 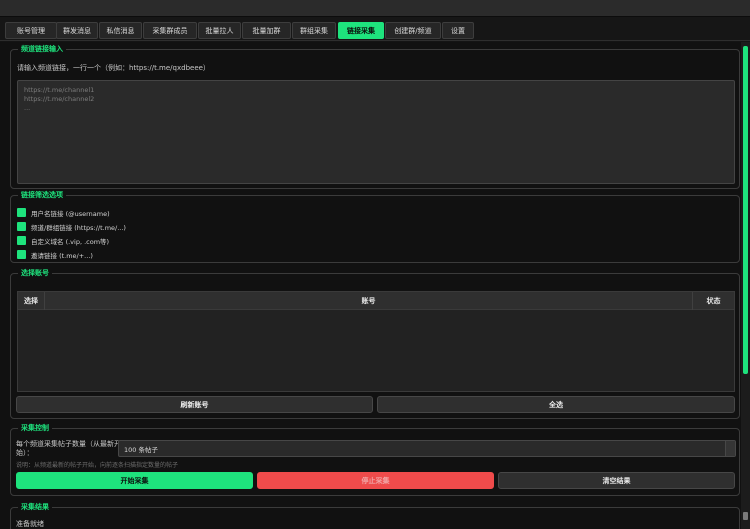 I want to click on tab-group-broadcast: 群发消息, so click(x=77, y=30).